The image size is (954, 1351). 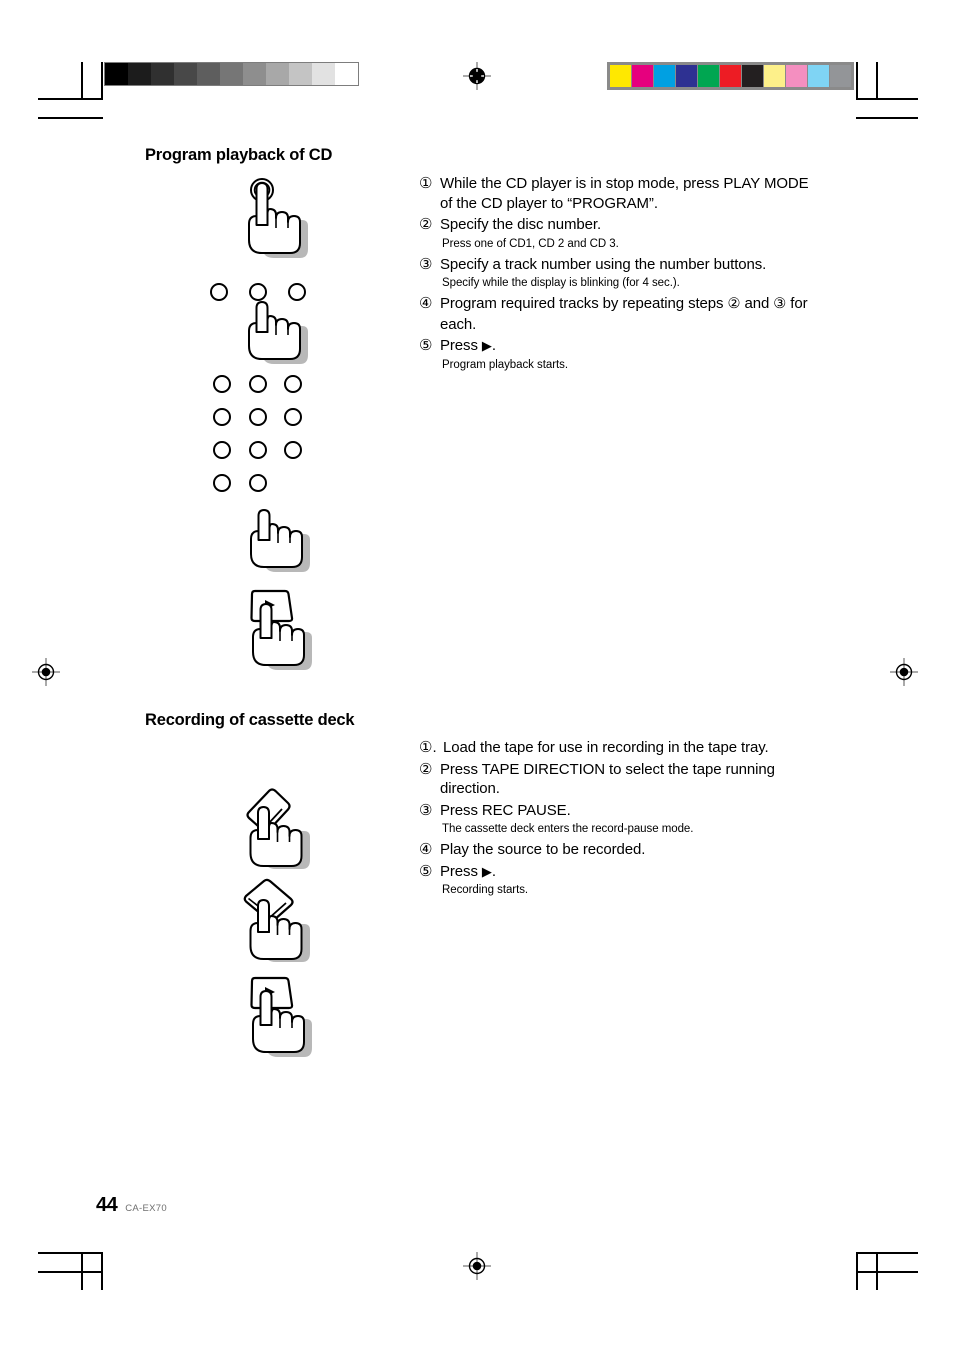 I want to click on step-note: Program playback starts., so click(x=505, y=364).